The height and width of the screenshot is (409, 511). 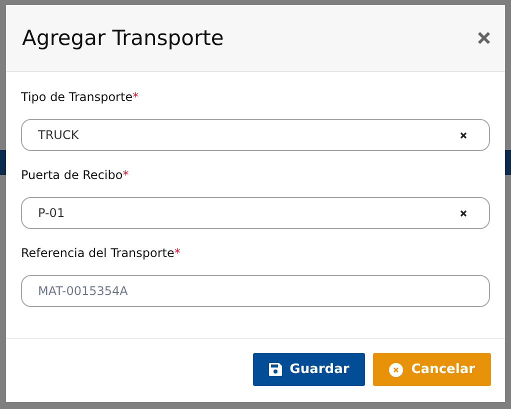 I want to click on input-field: MAT-0015354A, so click(x=255, y=291).